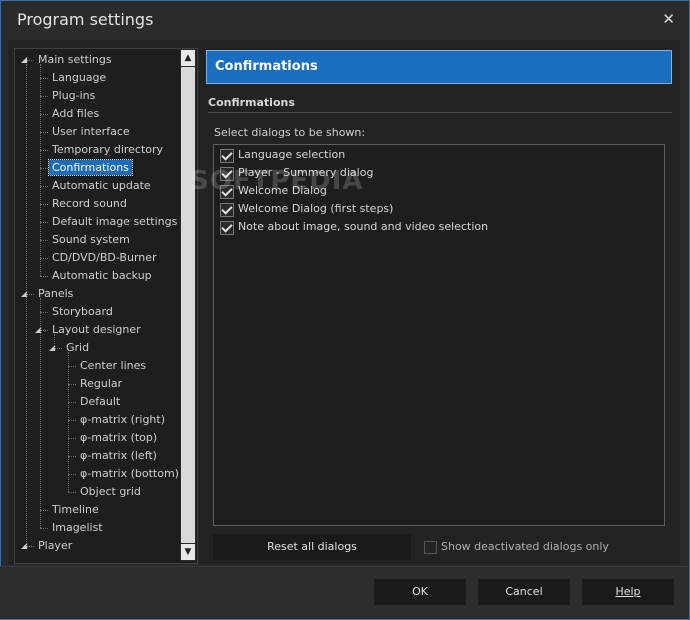  Describe the element at coordinates (524, 592) in the screenshot. I see `cancel-button: Cancel` at that location.